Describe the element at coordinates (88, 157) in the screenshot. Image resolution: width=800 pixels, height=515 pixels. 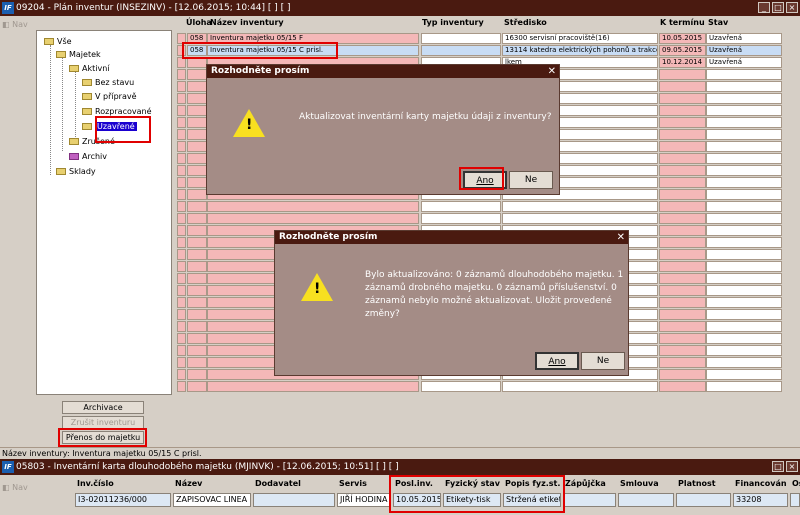
I see `tree-item-archiv: Archiv` at that location.